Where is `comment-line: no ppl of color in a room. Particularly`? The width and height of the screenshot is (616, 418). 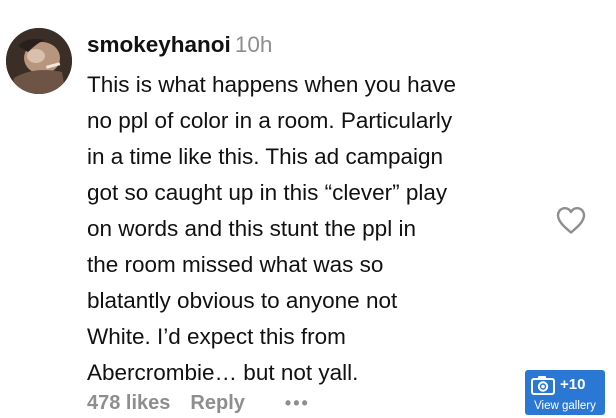
comment-line: no ppl of color in a room. Particularly is located at coordinates (270, 120).